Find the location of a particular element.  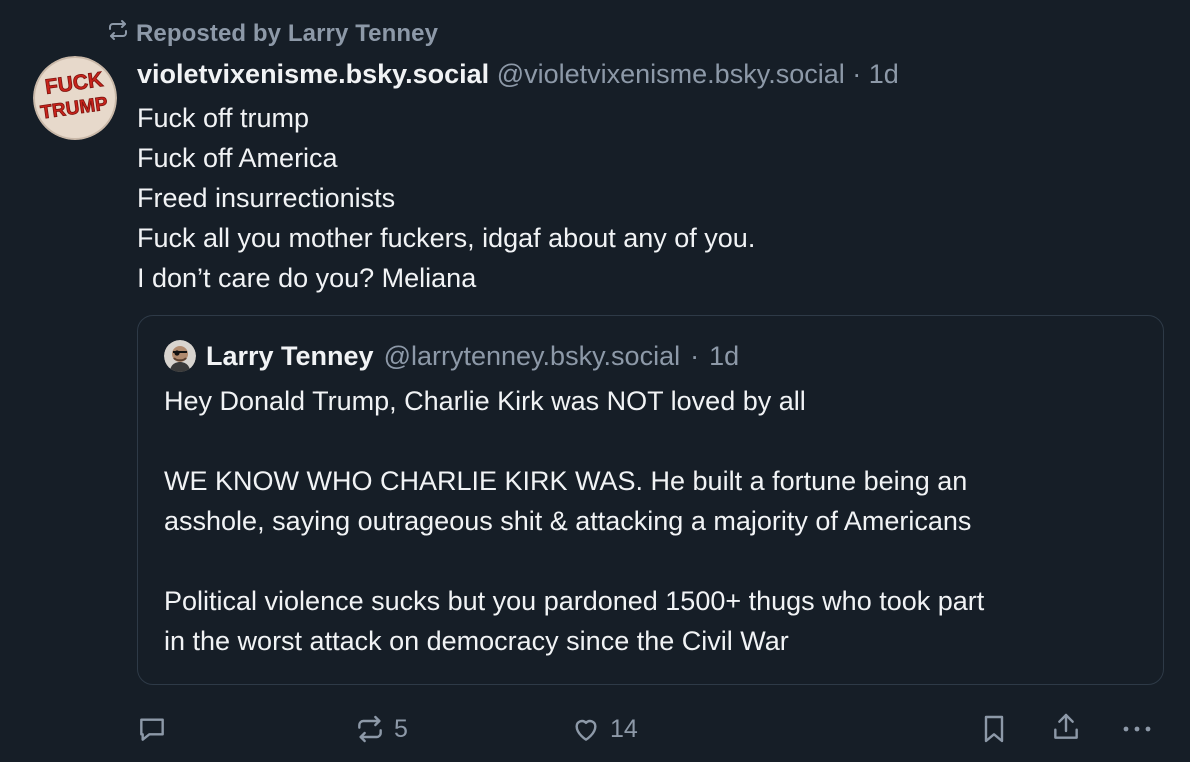

reply-button is located at coordinates (152, 729).